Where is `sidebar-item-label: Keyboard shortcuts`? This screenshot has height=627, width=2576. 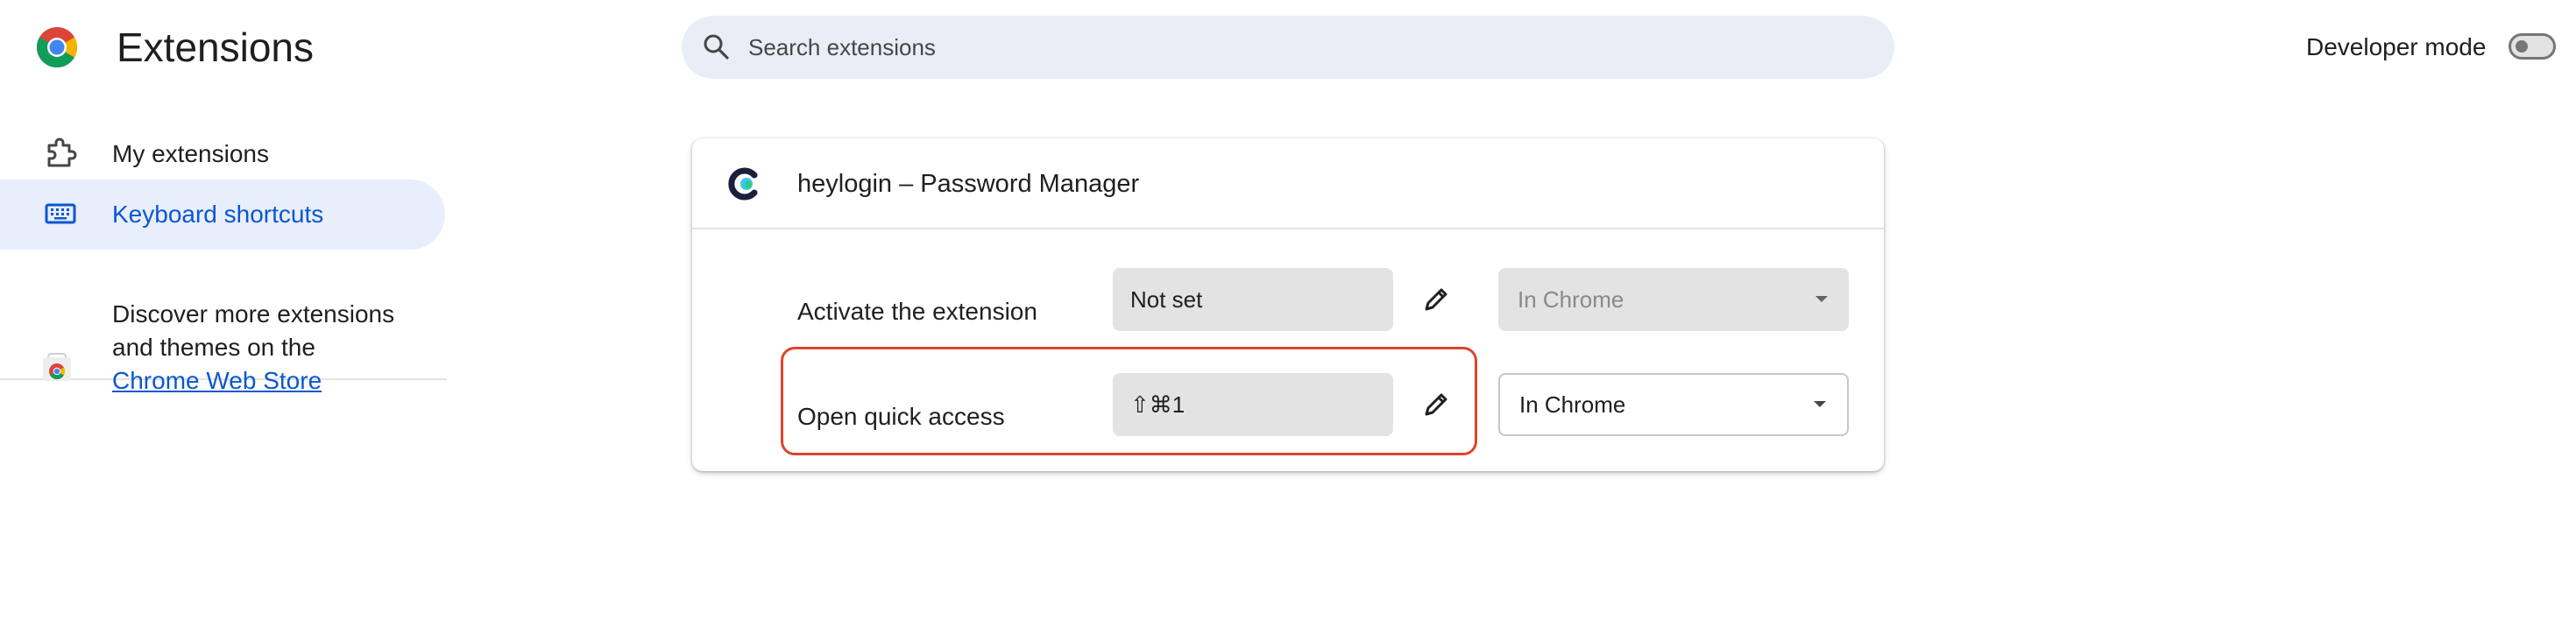 sidebar-item-label: Keyboard shortcuts is located at coordinates (218, 214).